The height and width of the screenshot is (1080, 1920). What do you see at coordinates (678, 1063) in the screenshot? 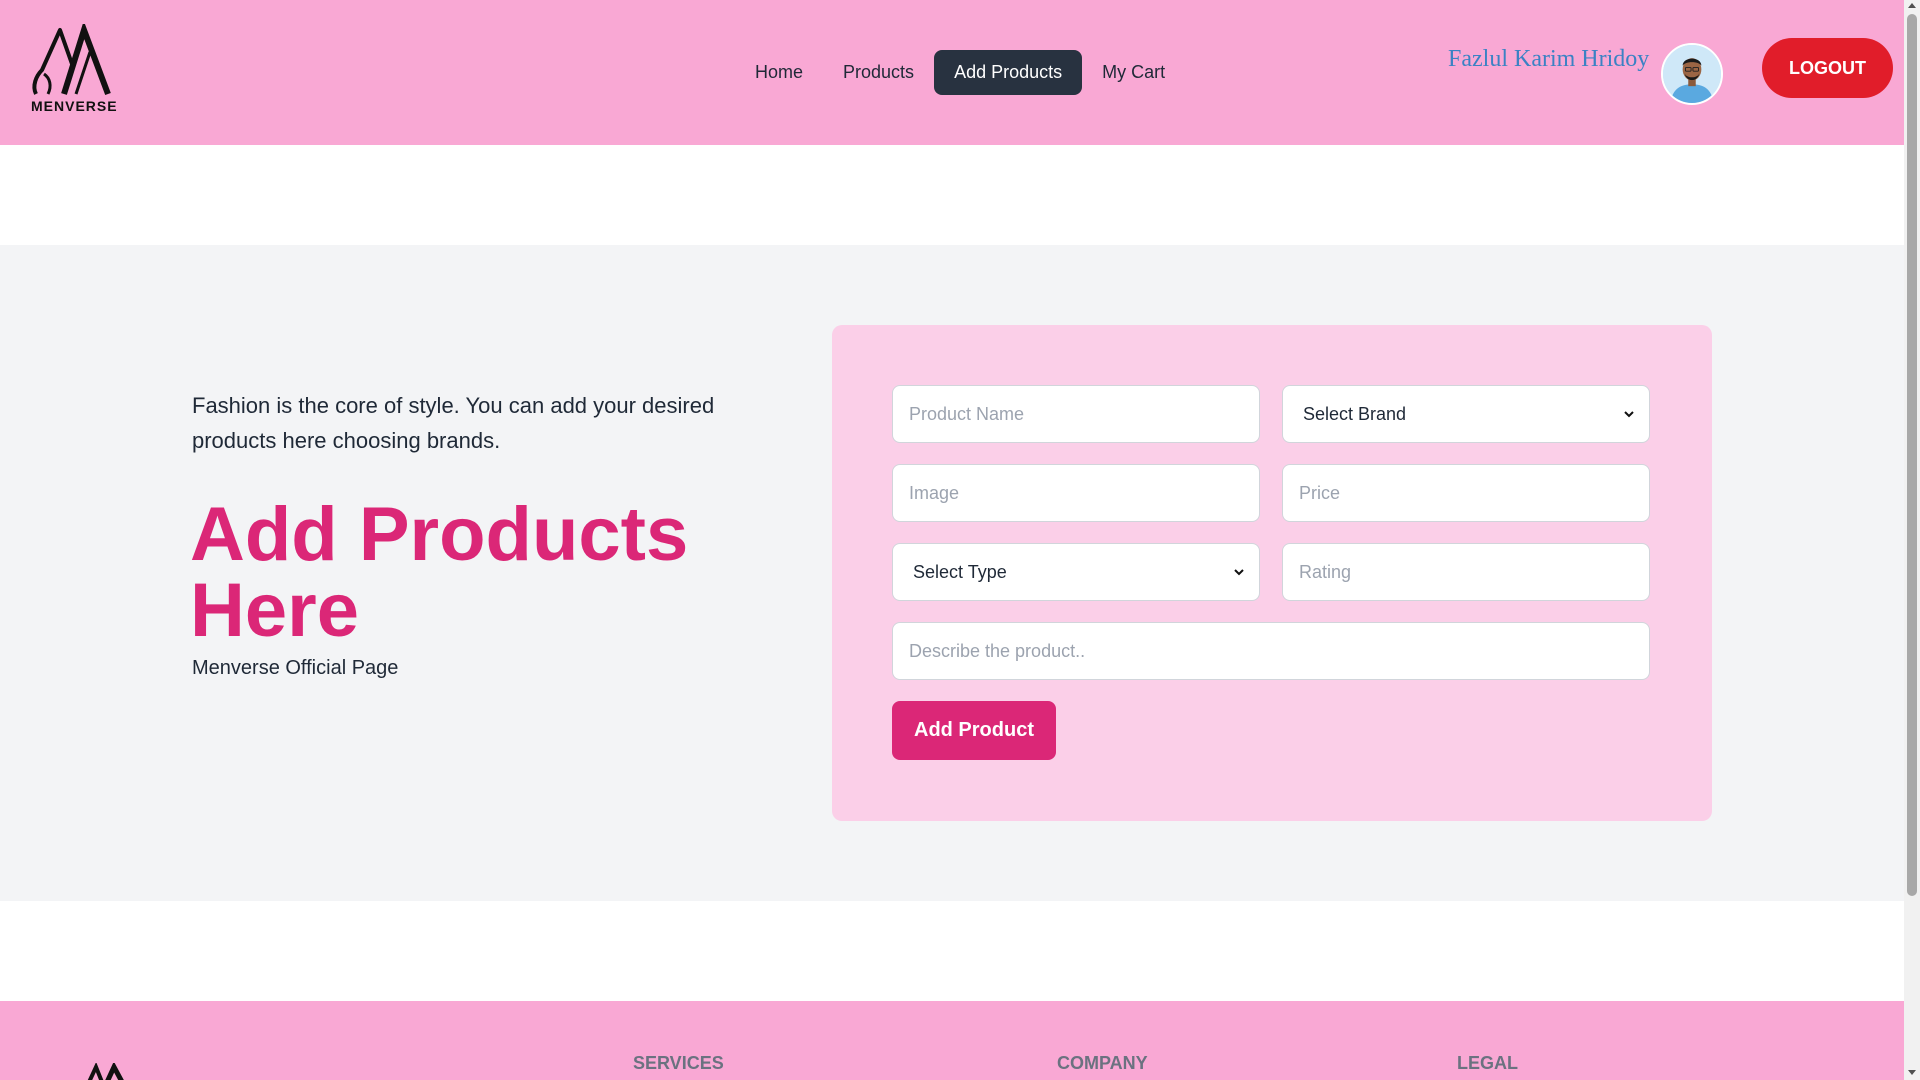
I see `footer-heading-services: SERVICES` at bounding box center [678, 1063].